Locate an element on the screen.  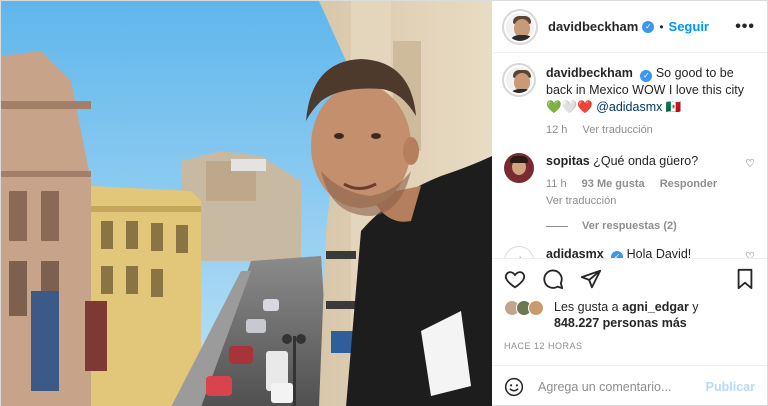
comment-translate-button: Ver traducción is located at coordinates (581, 201).